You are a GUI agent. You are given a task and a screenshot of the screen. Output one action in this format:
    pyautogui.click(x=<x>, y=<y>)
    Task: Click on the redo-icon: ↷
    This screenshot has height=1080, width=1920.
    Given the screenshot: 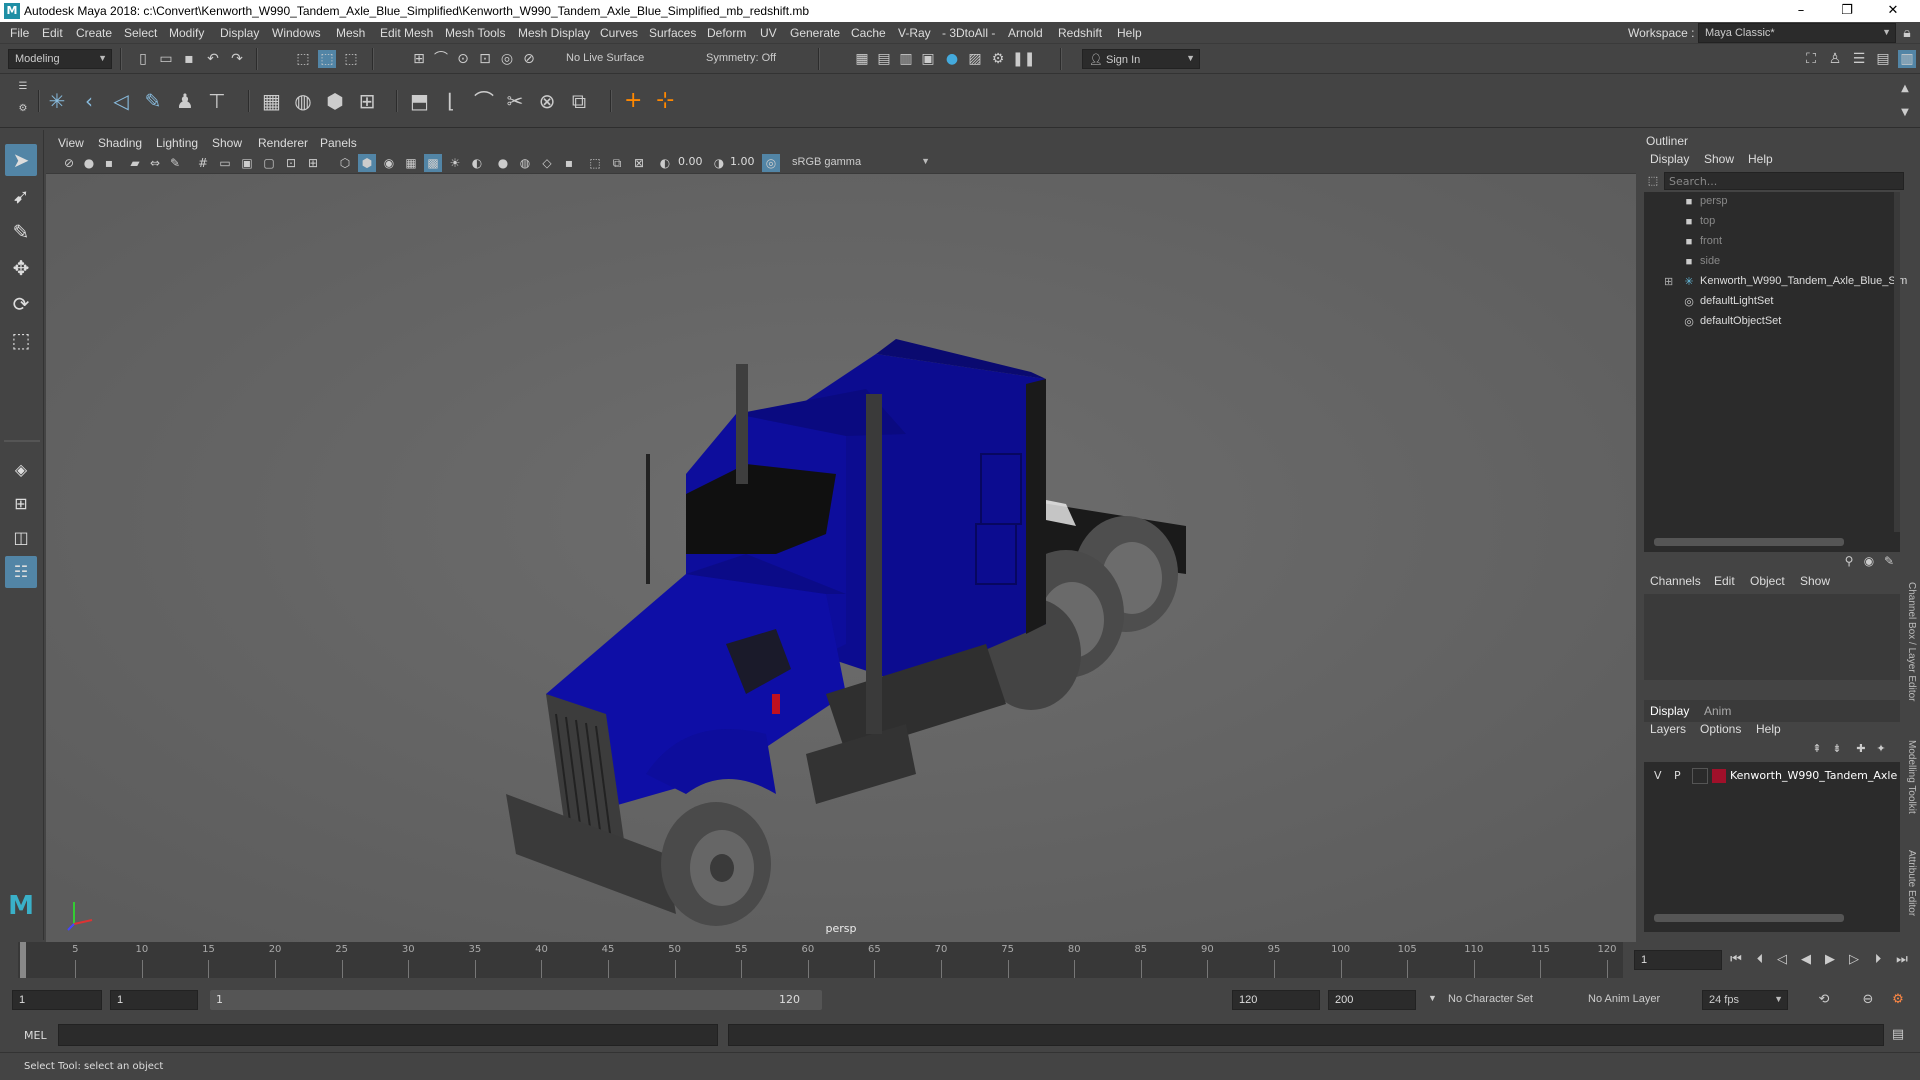 What is the action you would take?
    pyautogui.click(x=237, y=59)
    